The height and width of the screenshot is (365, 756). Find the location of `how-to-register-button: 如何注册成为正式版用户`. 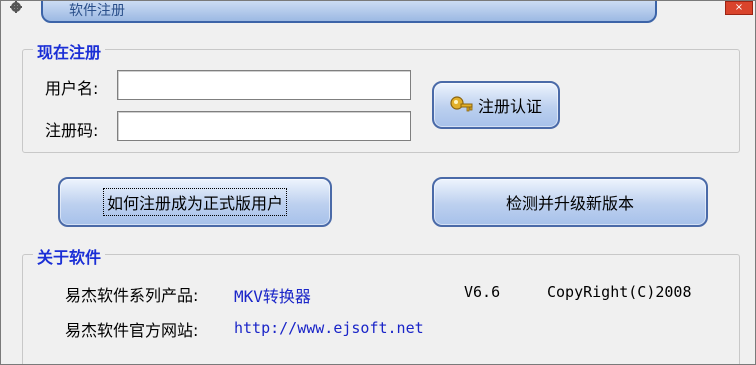

how-to-register-button: 如何注册成为正式版用户 is located at coordinates (195, 202).